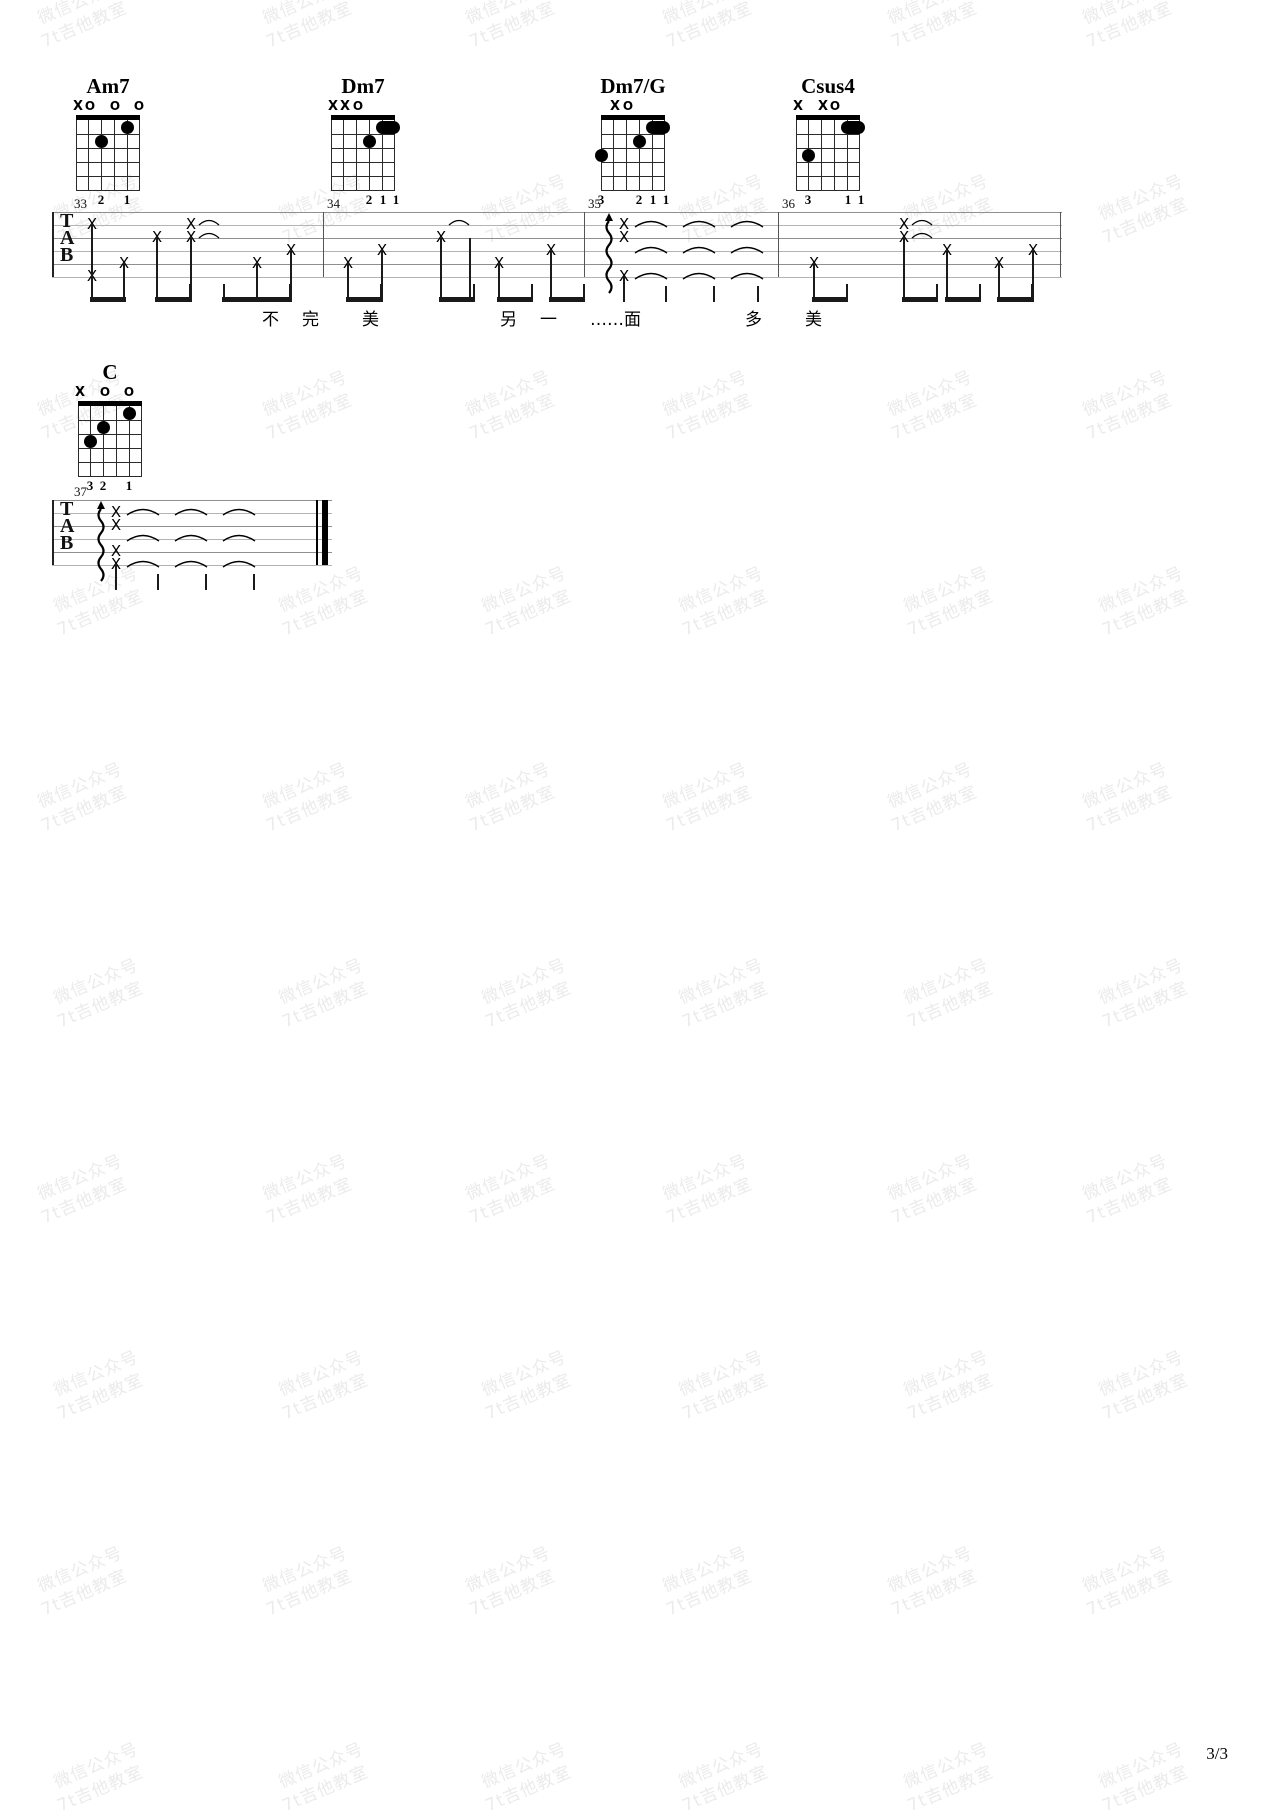 The width and height of the screenshot is (1280, 1810). I want to click on lyric-syllable: ……面, so click(615, 320).